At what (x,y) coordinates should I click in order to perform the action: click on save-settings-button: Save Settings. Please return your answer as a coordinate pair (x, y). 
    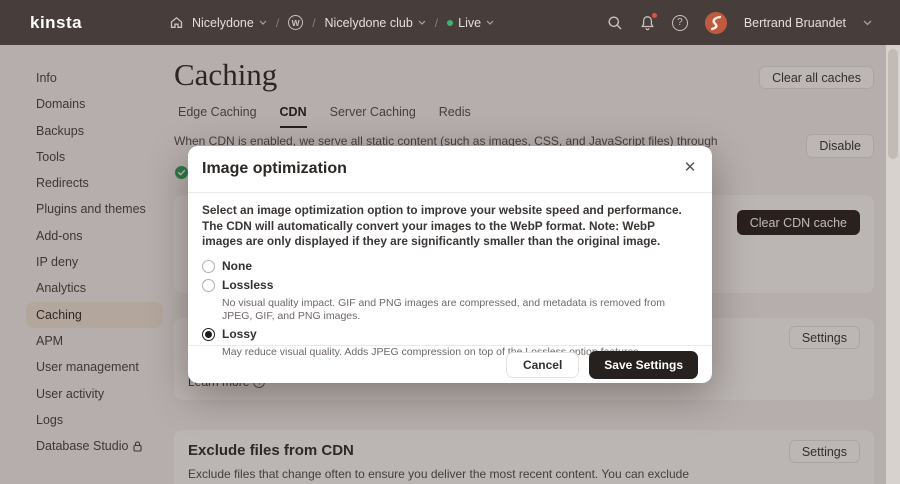
    Looking at the image, I should click on (643, 364).